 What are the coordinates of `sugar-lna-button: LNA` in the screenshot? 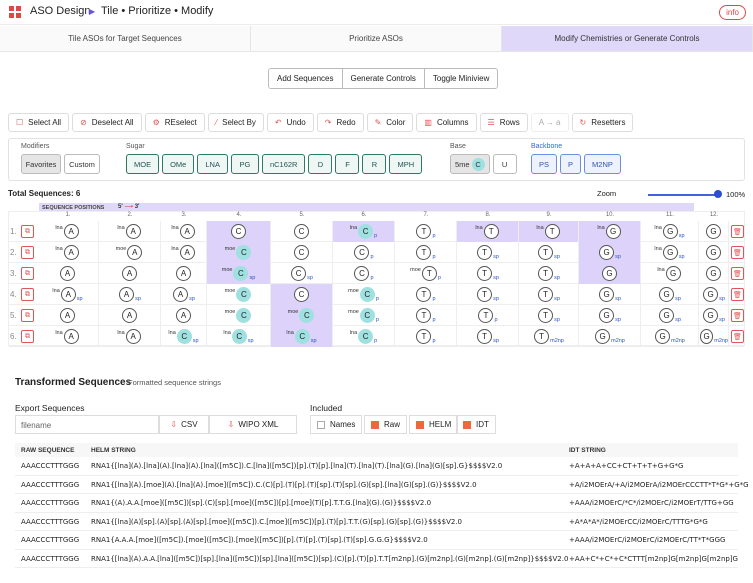 It's located at (212, 164).